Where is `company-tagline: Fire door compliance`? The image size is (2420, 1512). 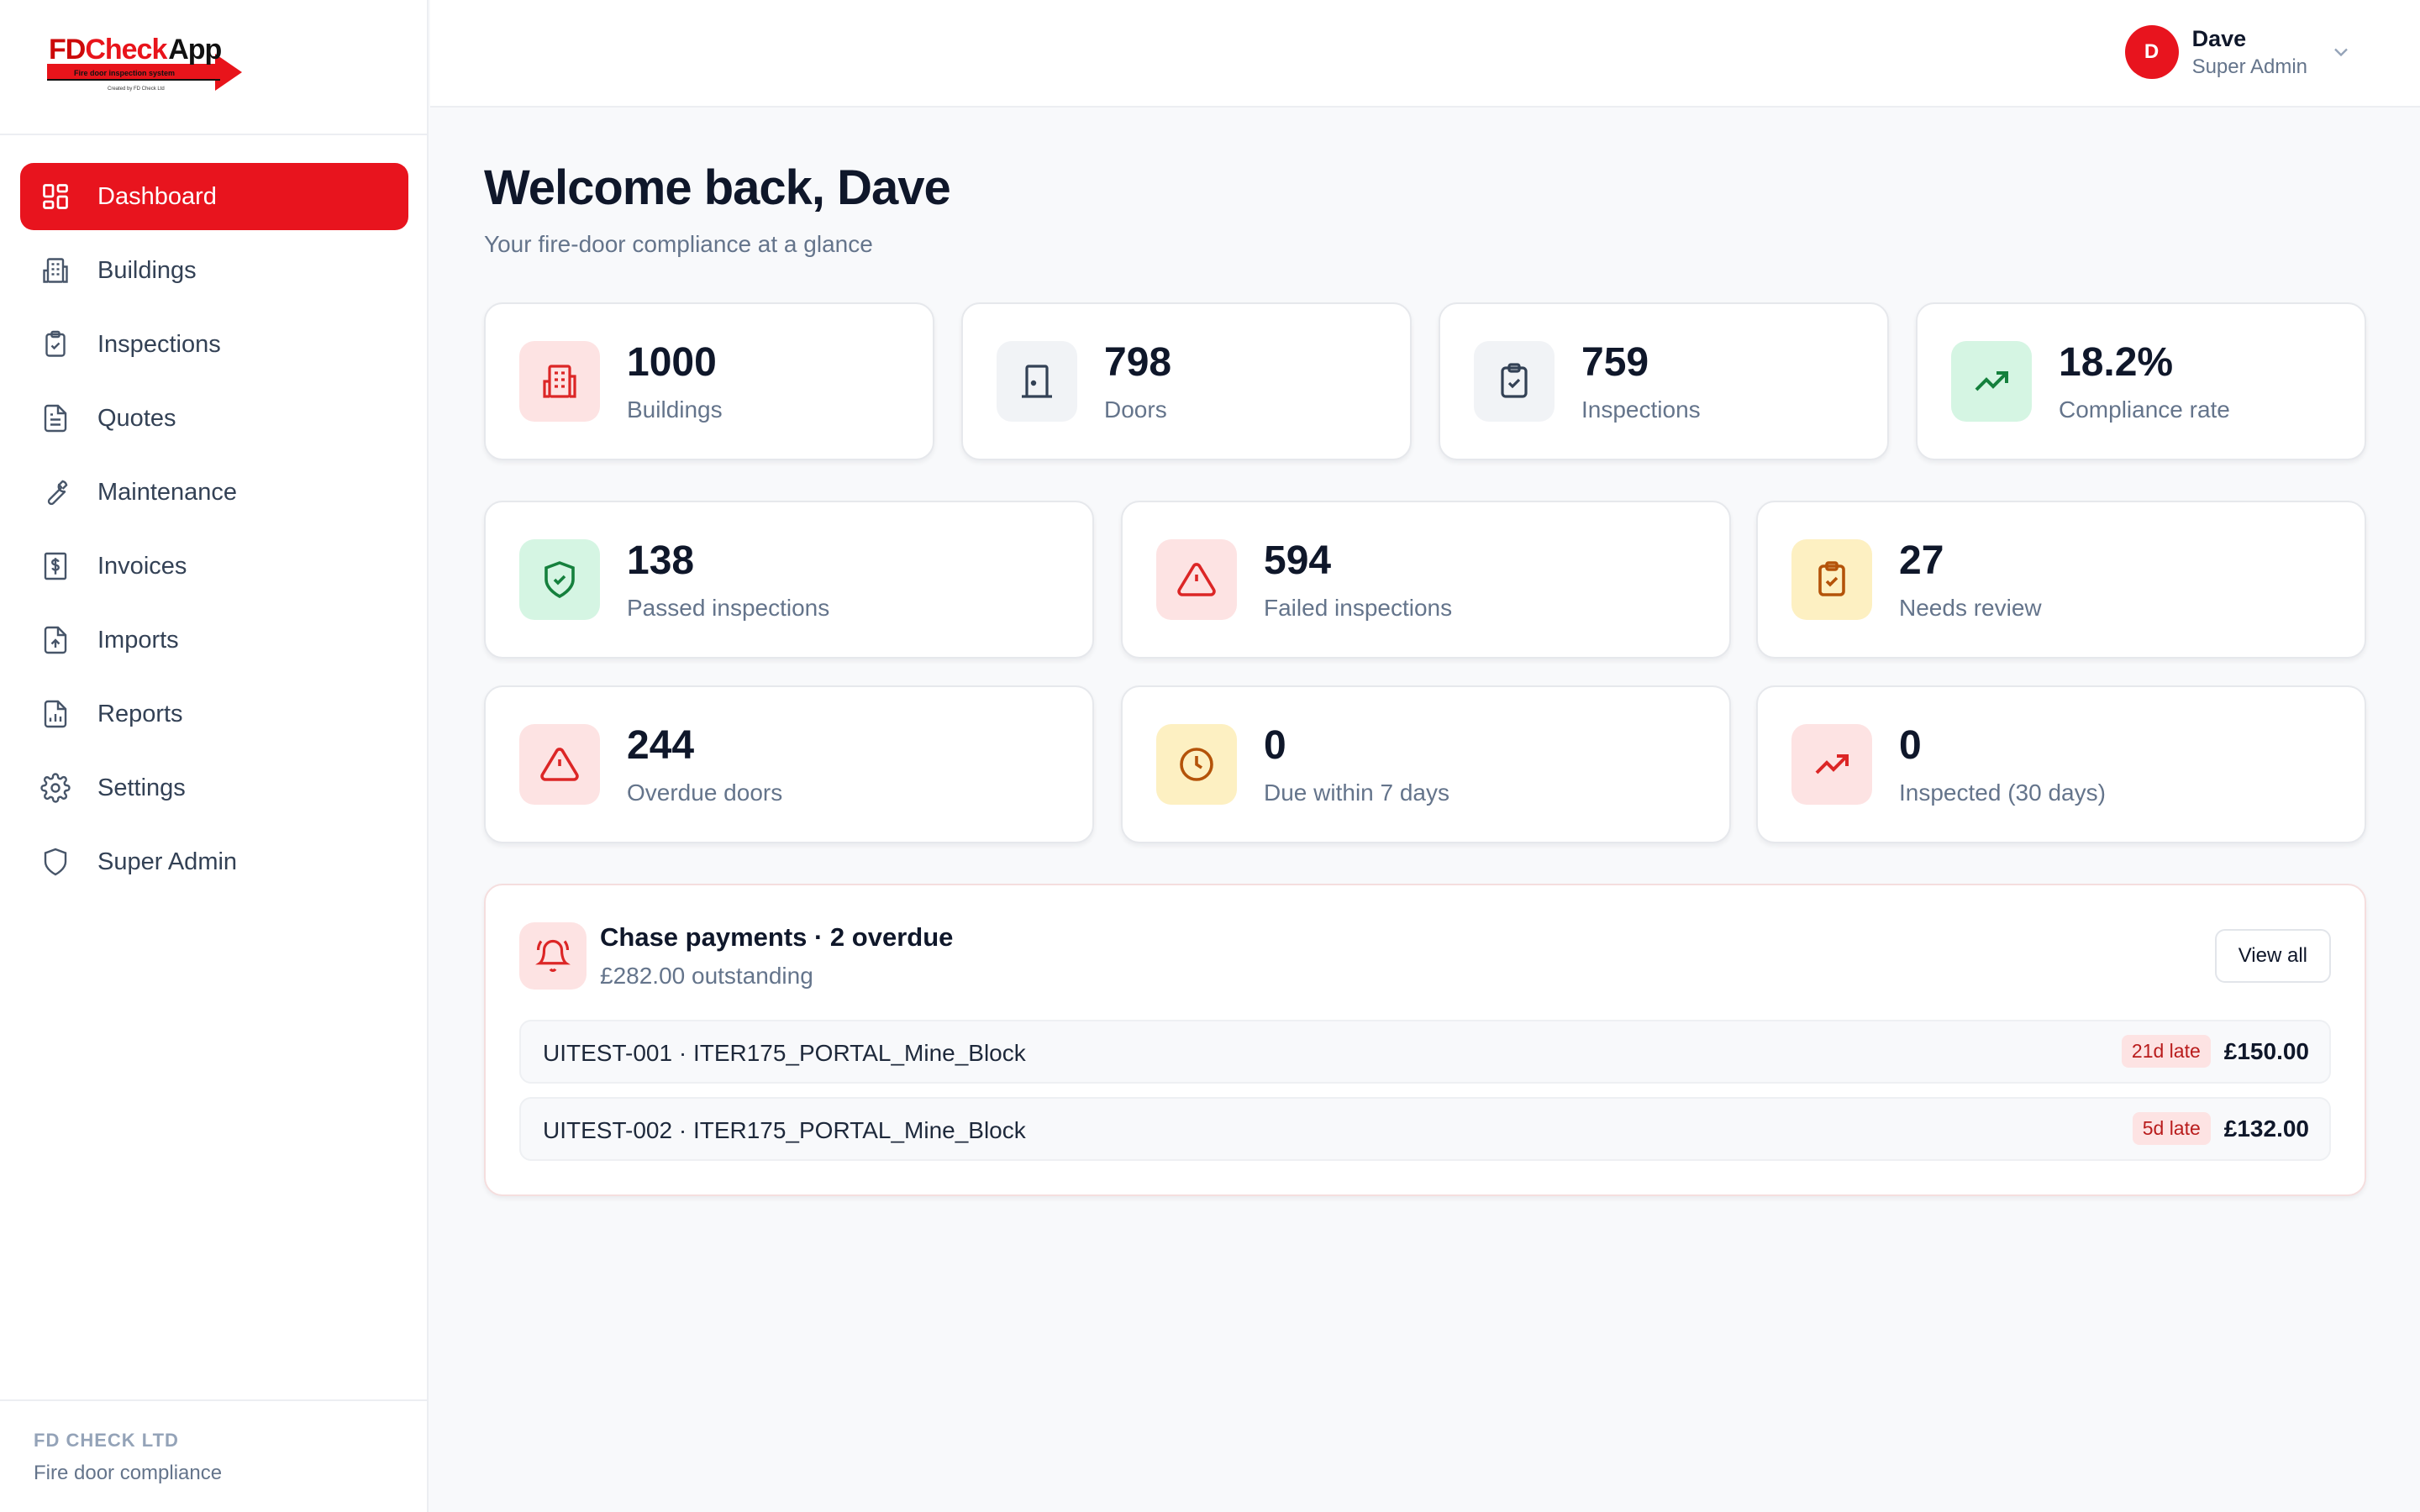
company-tagline: Fire door compliance is located at coordinates (128, 1473).